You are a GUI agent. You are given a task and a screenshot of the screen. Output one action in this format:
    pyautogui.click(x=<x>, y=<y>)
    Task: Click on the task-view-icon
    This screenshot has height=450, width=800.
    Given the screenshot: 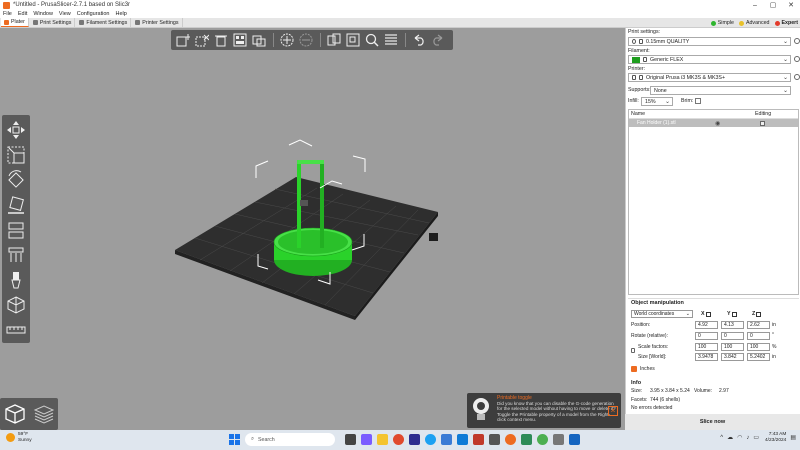 What is the action you would take?
    pyautogui.click(x=350, y=439)
    